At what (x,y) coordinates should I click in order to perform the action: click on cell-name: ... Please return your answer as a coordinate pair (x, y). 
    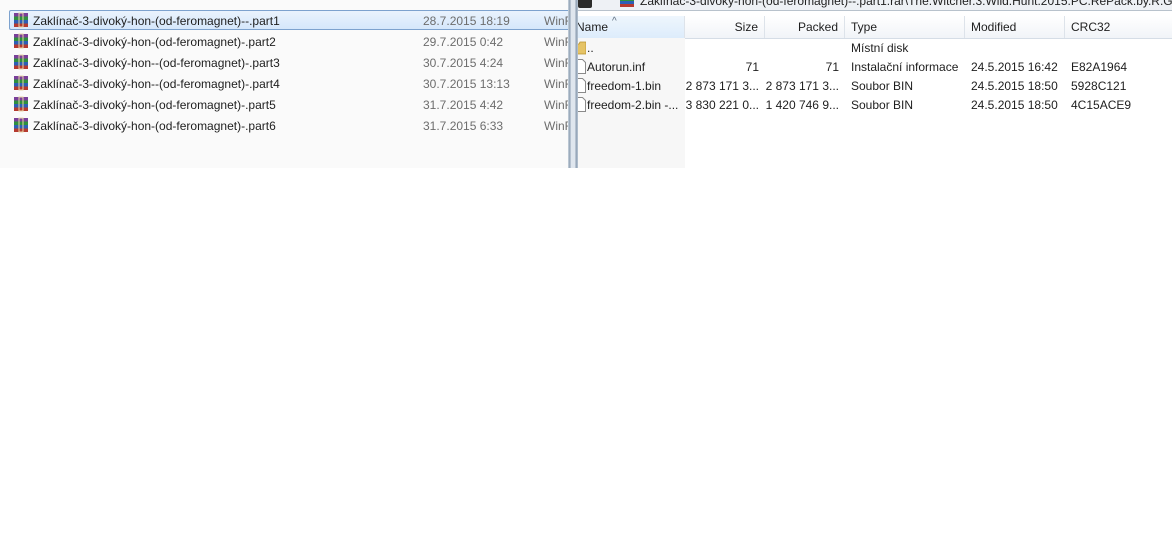
    Looking at the image, I should click on (590, 48).